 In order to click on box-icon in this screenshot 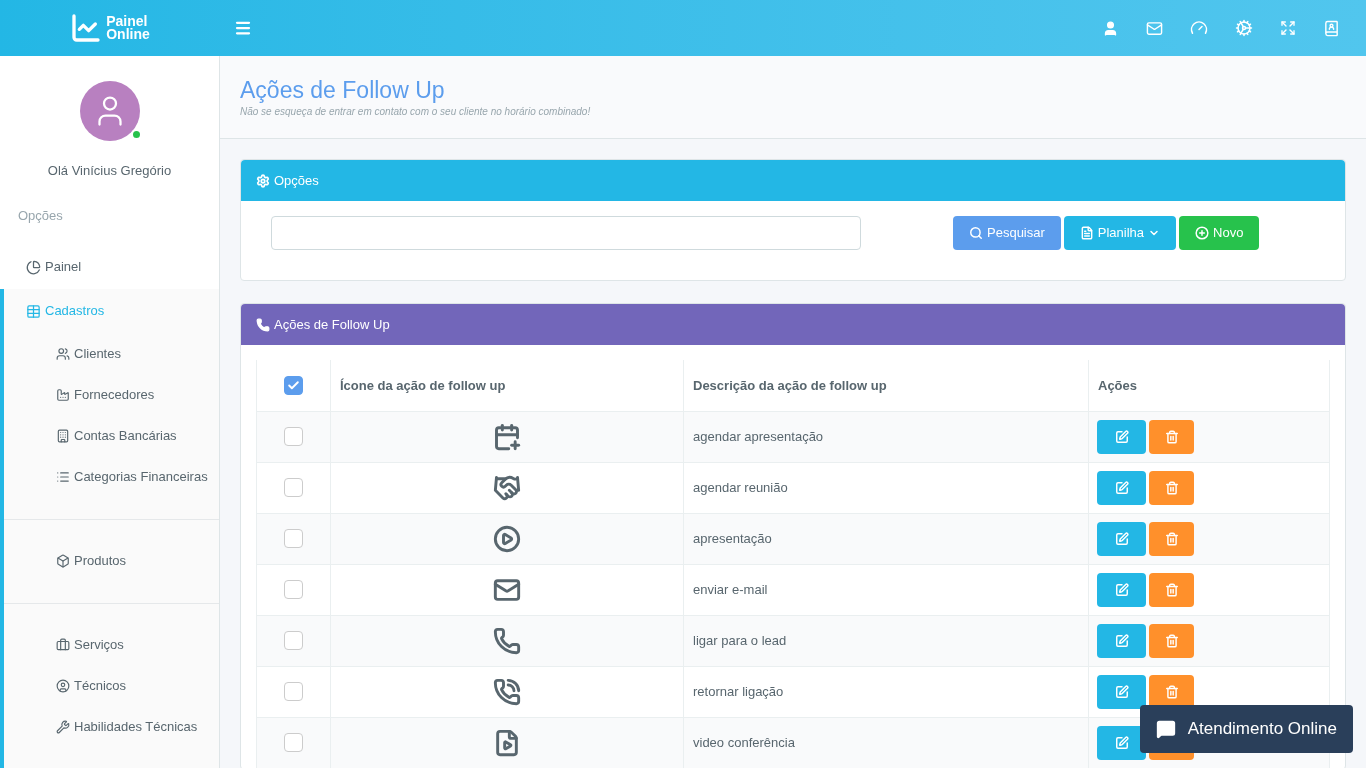, I will do `click(63, 560)`.